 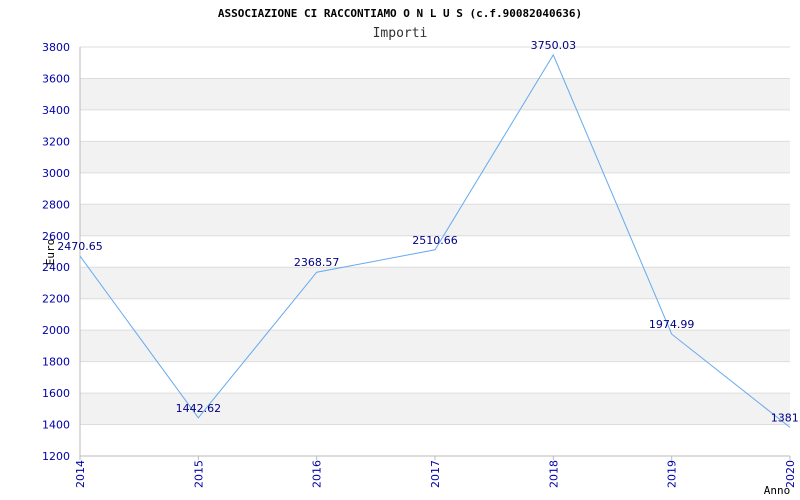 I want to click on x-tick-label: 2017, so click(x=435, y=474).